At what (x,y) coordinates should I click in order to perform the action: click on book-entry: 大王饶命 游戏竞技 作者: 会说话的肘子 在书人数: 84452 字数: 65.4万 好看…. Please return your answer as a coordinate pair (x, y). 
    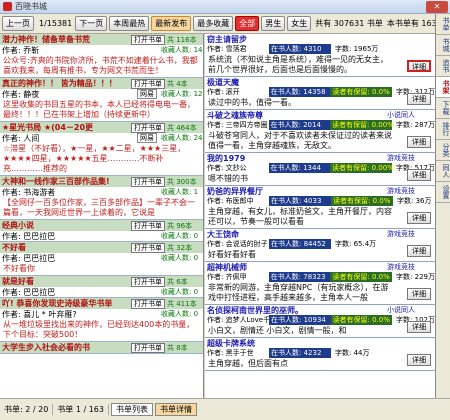
    Looking at the image, I should click on (320, 245).